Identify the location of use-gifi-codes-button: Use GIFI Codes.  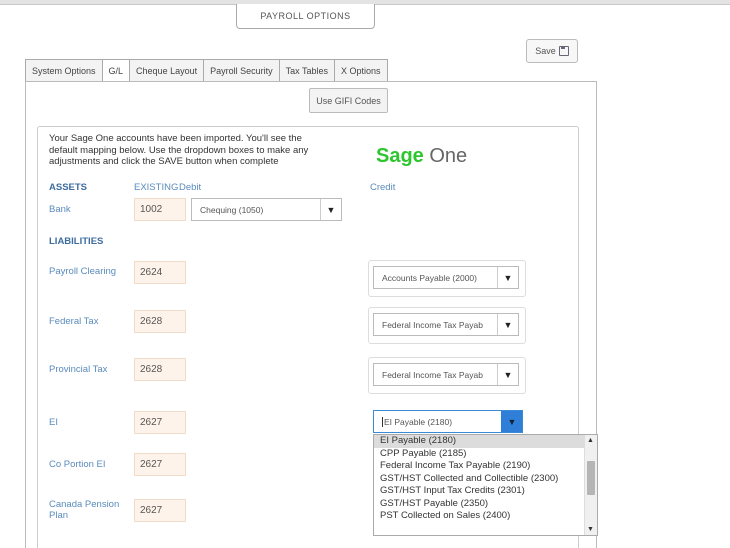
(348, 100).